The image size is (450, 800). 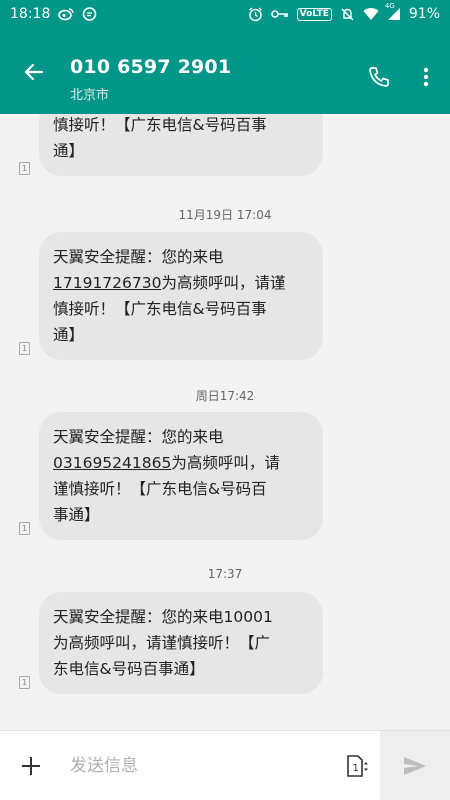 I want to click on app-bar: 010 6597 2901 北京市, so click(x=225, y=71).